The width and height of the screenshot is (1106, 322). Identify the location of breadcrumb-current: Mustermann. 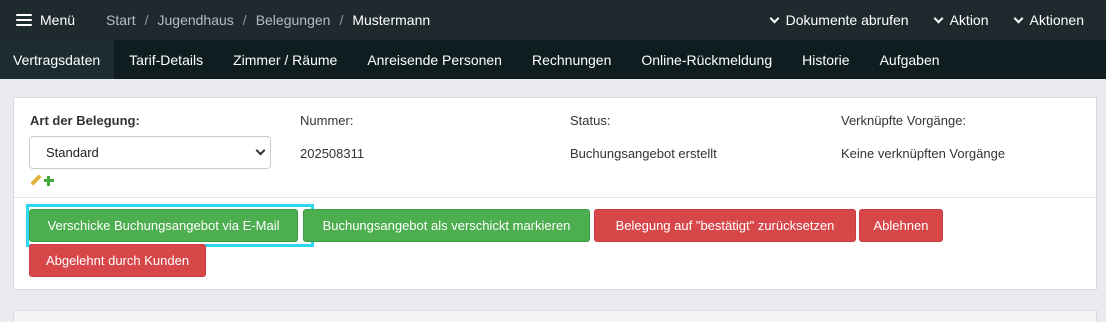
(391, 20).